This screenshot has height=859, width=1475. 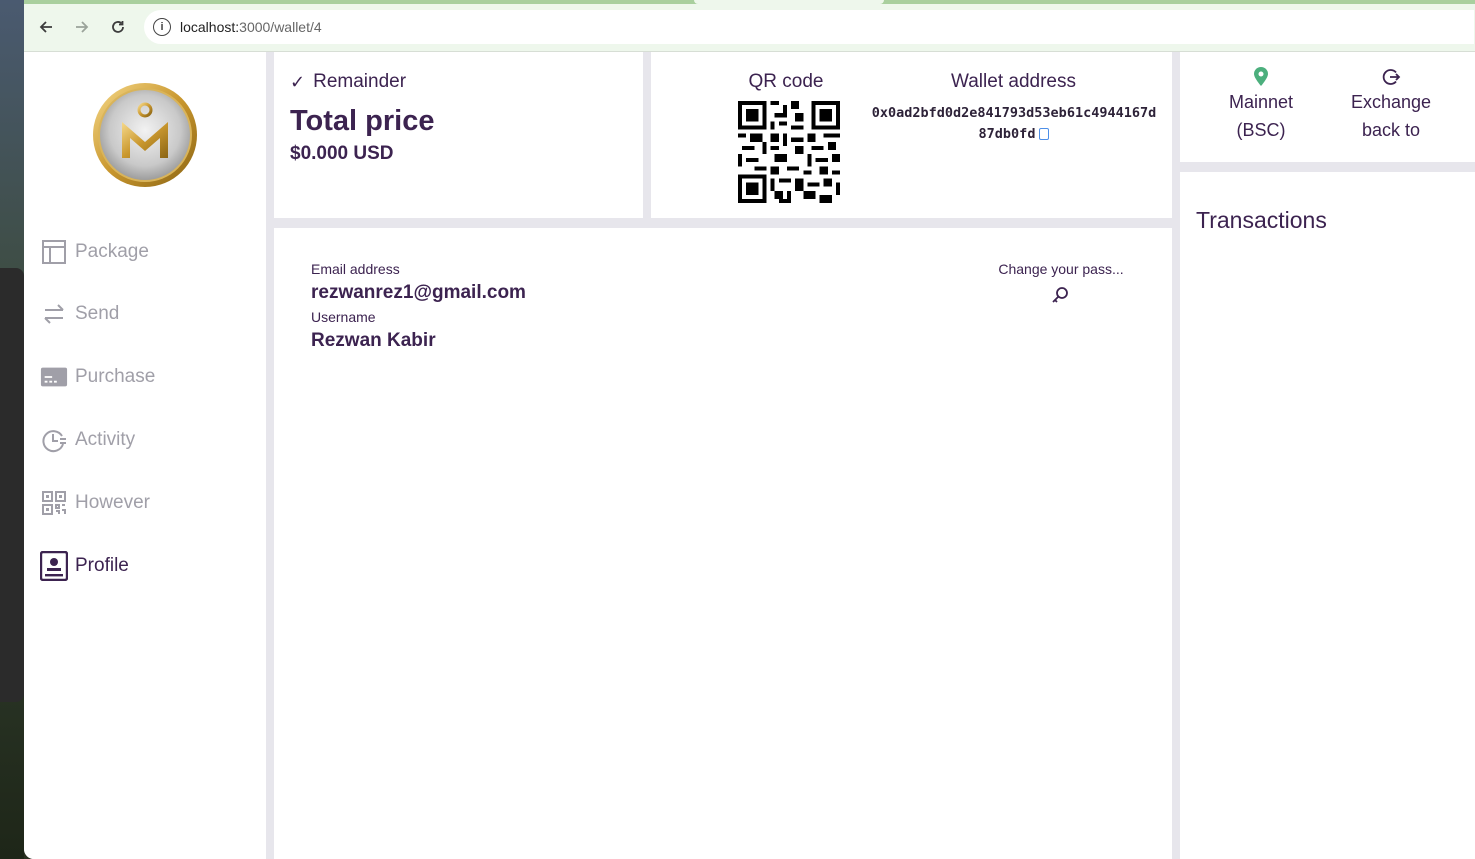 What do you see at coordinates (1060, 295) in the screenshot?
I see `key-icon` at bounding box center [1060, 295].